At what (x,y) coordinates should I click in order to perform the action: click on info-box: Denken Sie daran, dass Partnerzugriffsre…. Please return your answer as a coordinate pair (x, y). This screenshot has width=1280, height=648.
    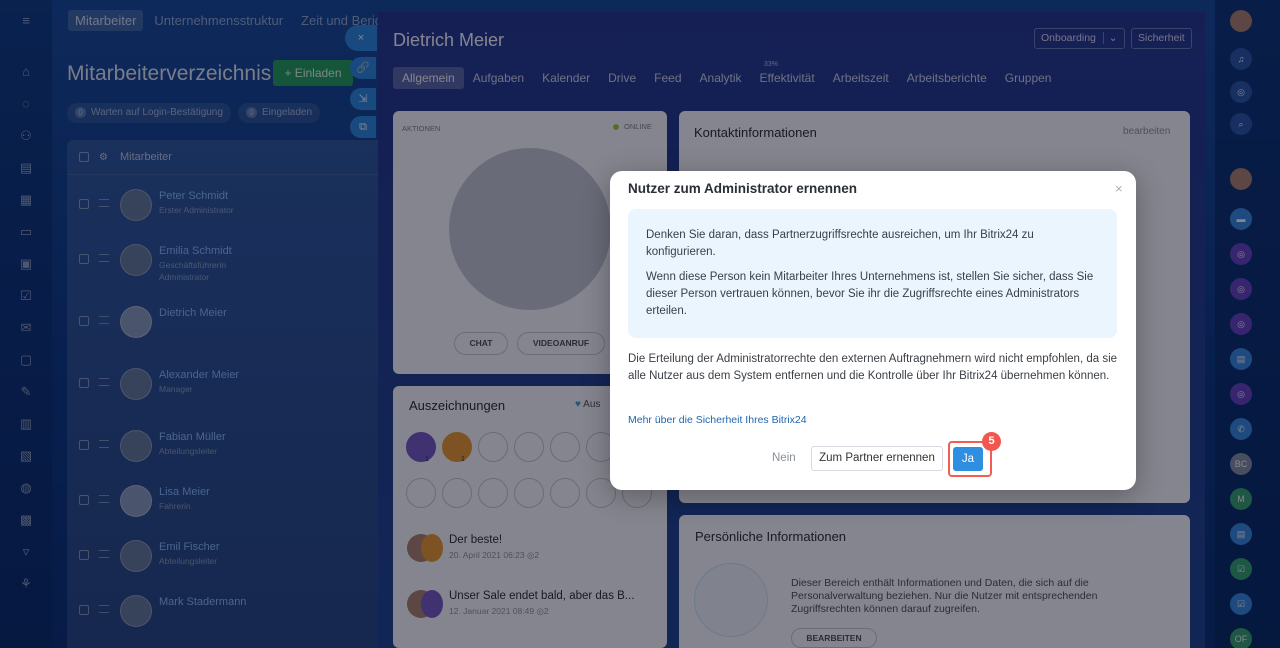
    Looking at the image, I should click on (872, 273).